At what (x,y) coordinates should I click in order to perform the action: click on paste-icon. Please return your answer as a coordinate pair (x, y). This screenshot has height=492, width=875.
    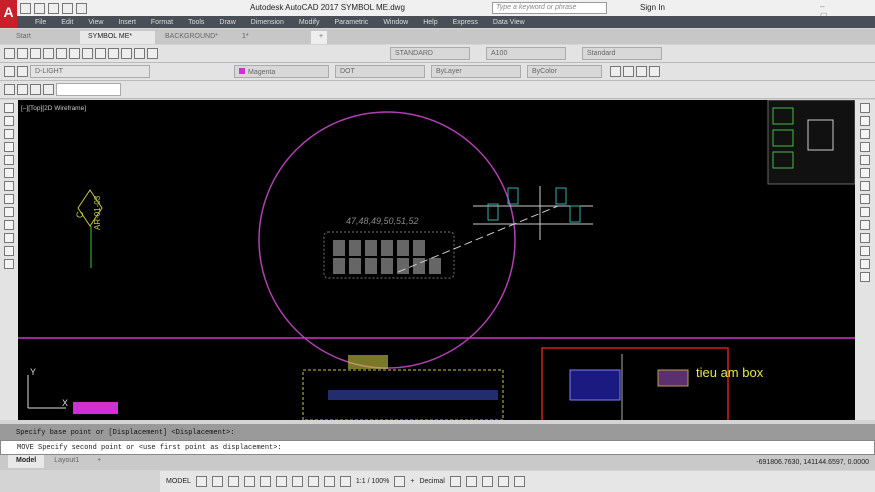
    Looking at the image, I should click on (113, 53).